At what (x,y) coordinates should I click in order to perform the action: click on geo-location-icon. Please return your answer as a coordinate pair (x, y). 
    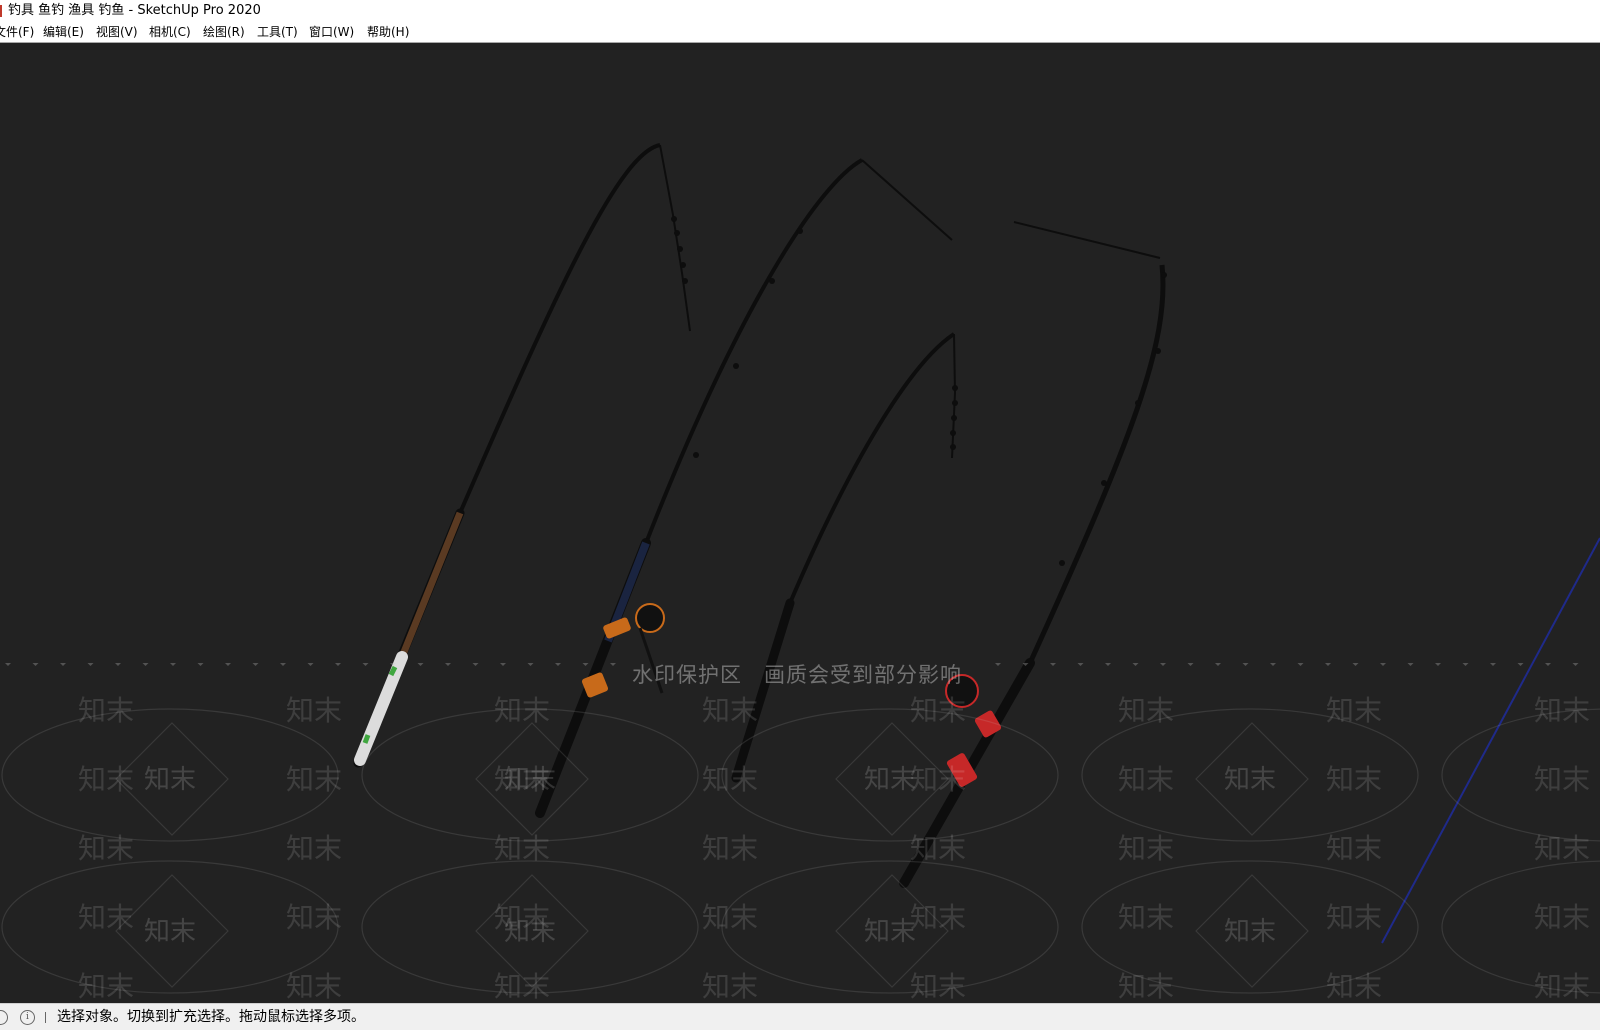
    Looking at the image, I should click on (4, 1017).